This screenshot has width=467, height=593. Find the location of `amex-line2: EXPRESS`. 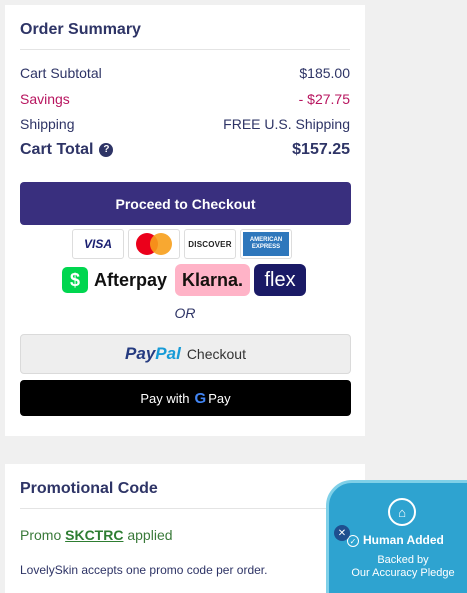

amex-line2: EXPRESS is located at coordinates (266, 247).